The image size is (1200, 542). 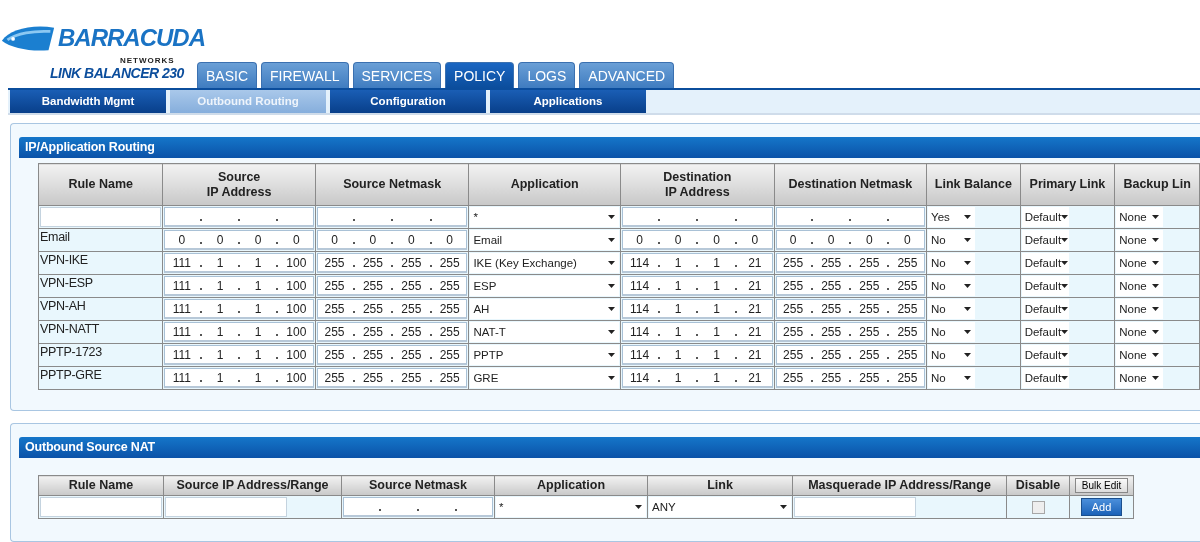 I want to click on nav-tab: BASIC, so click(x=227, y=75).